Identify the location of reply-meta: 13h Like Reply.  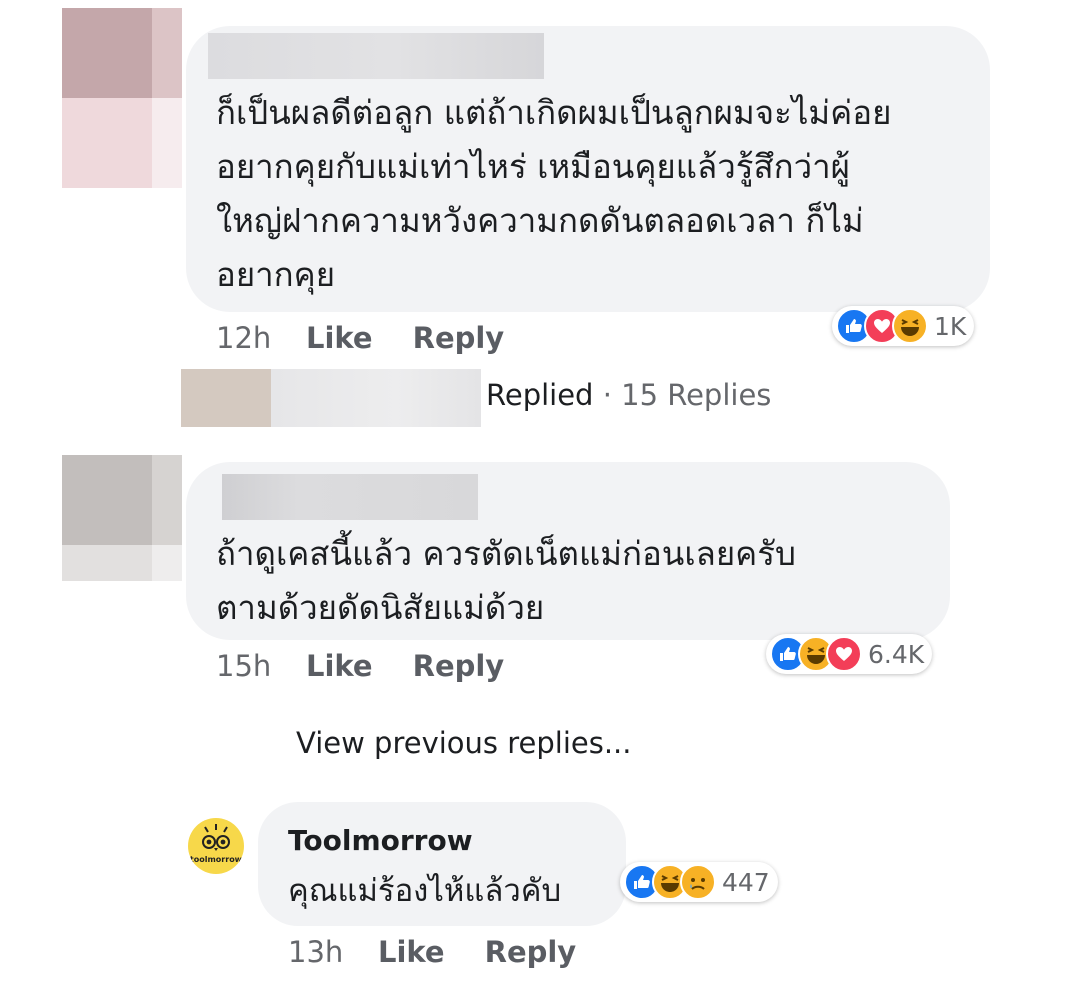
(452, 952).